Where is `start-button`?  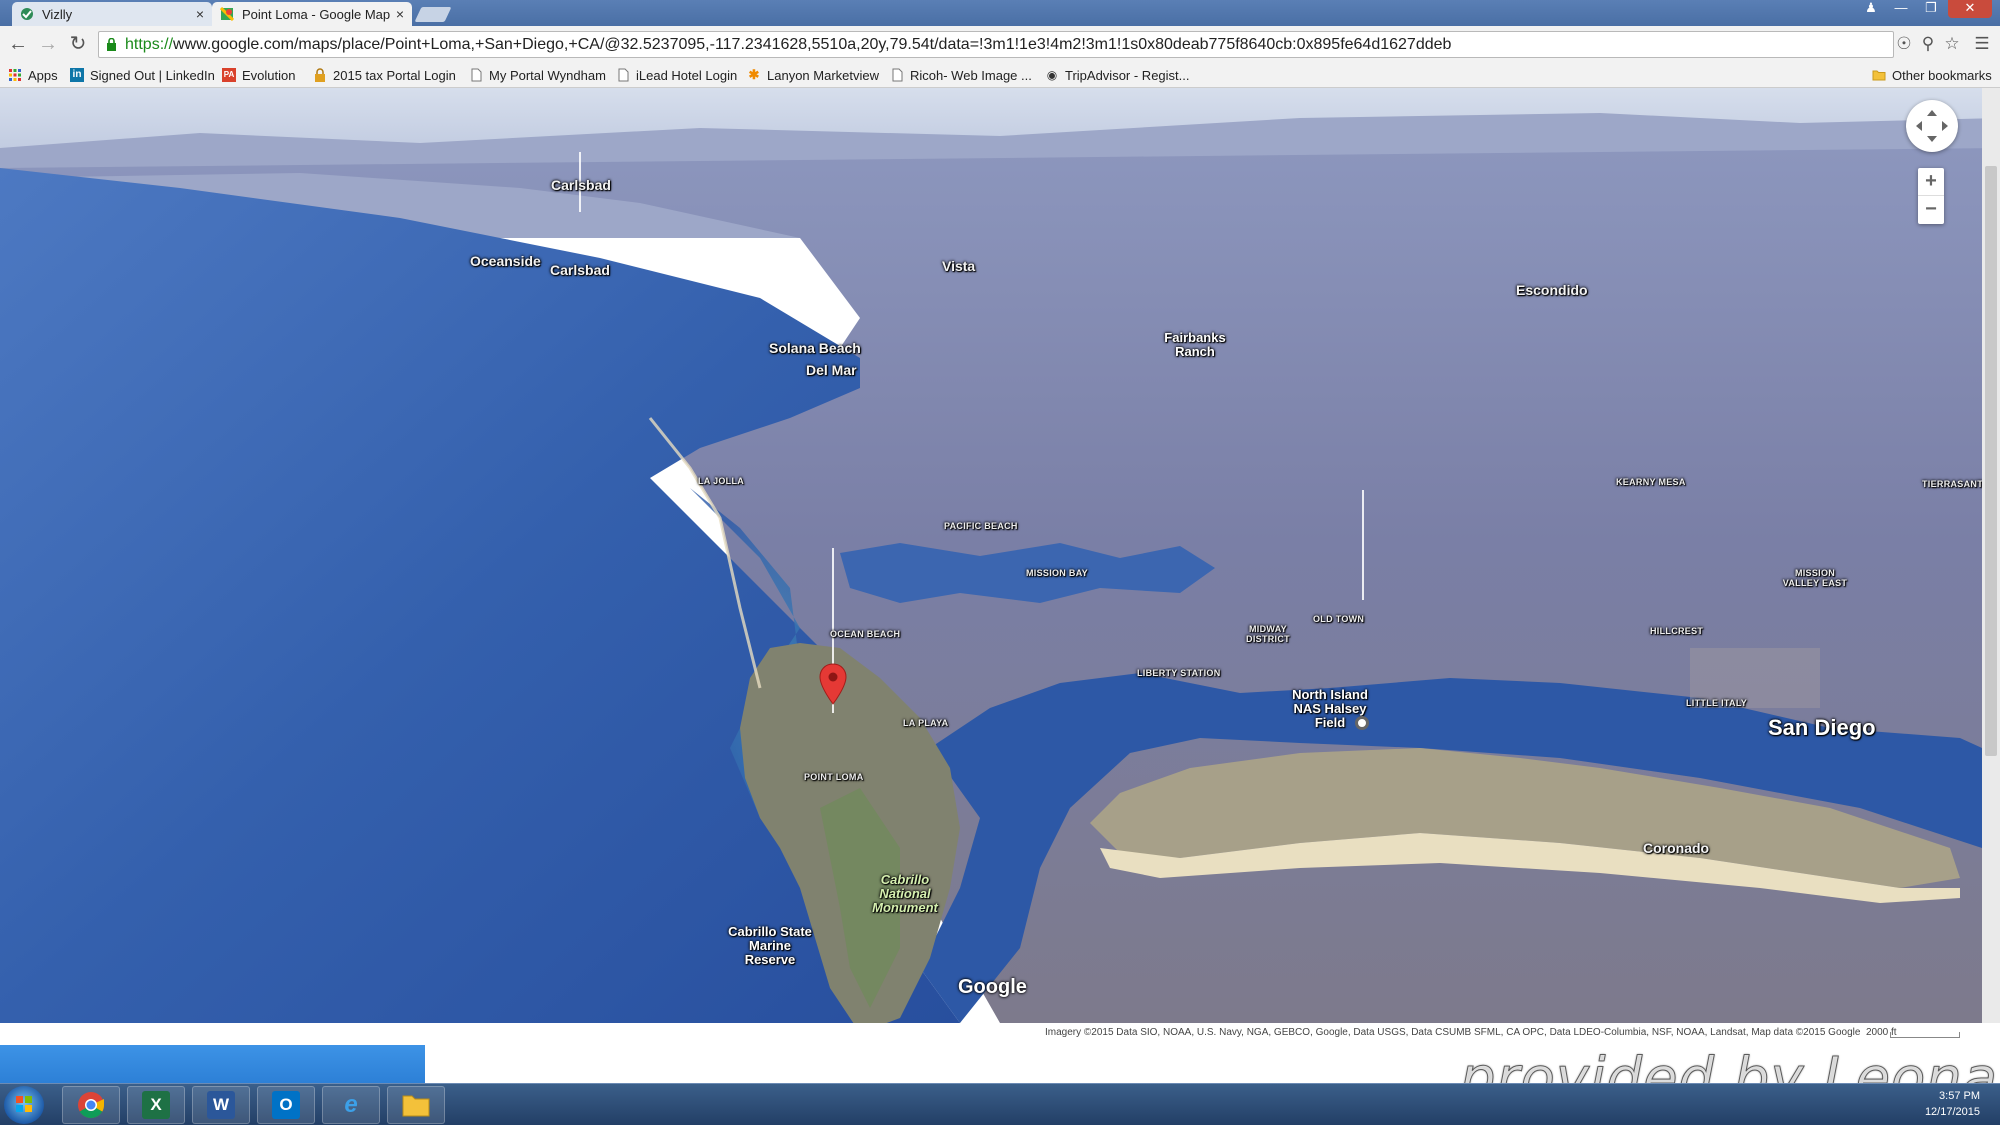
start-button is located at coordinates (24, 1105).